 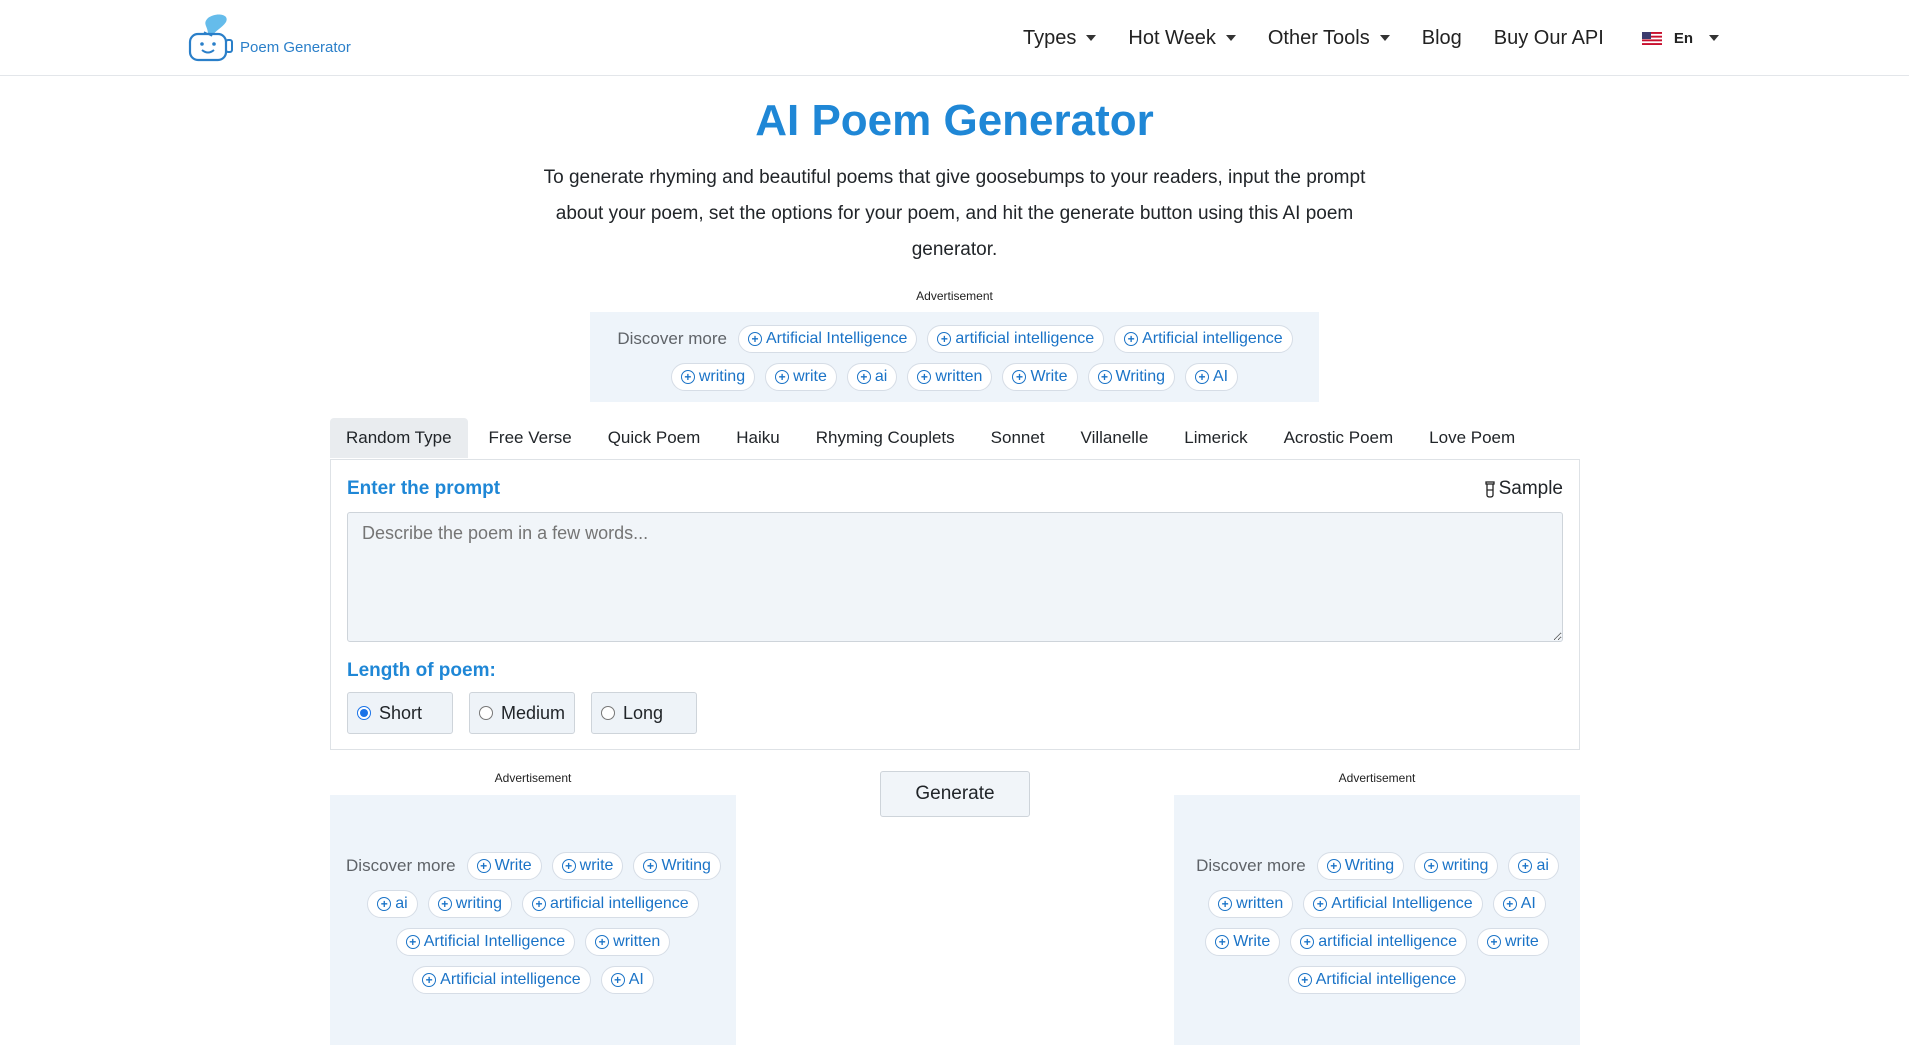 I want to click on brand-logo-link: Poem Generator, so click(x=268, y=38).